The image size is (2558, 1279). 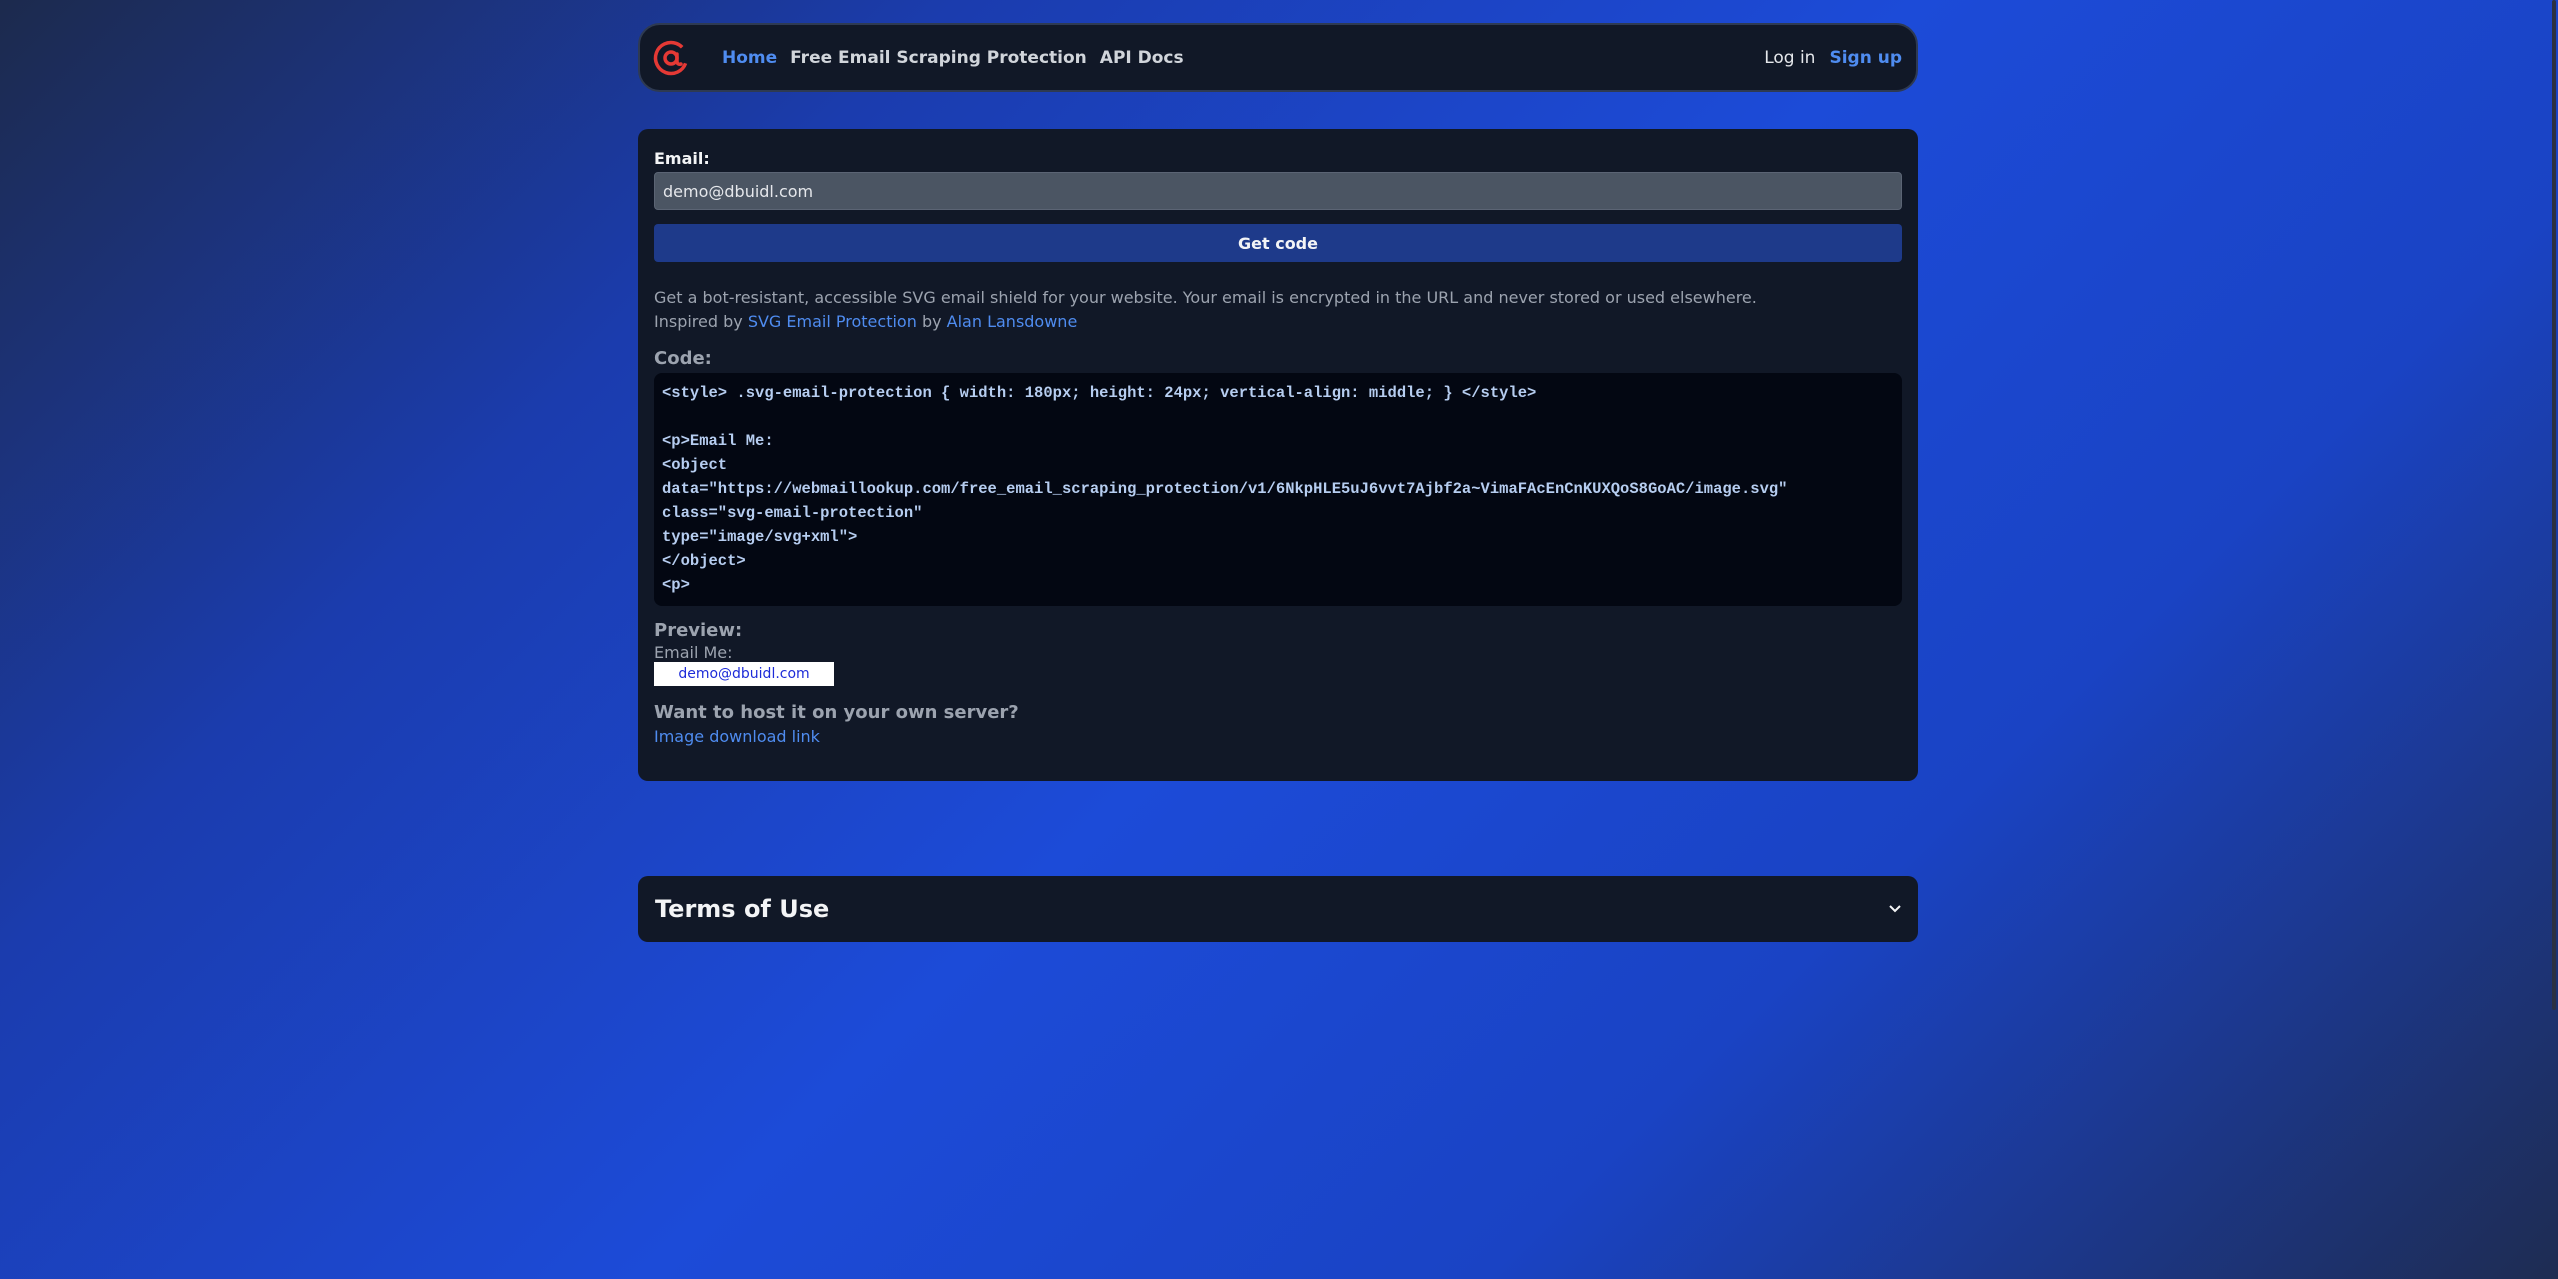 I want to click on alan-lansdowne-link: Alan Lansdowne, so click(x=1012, y=321).